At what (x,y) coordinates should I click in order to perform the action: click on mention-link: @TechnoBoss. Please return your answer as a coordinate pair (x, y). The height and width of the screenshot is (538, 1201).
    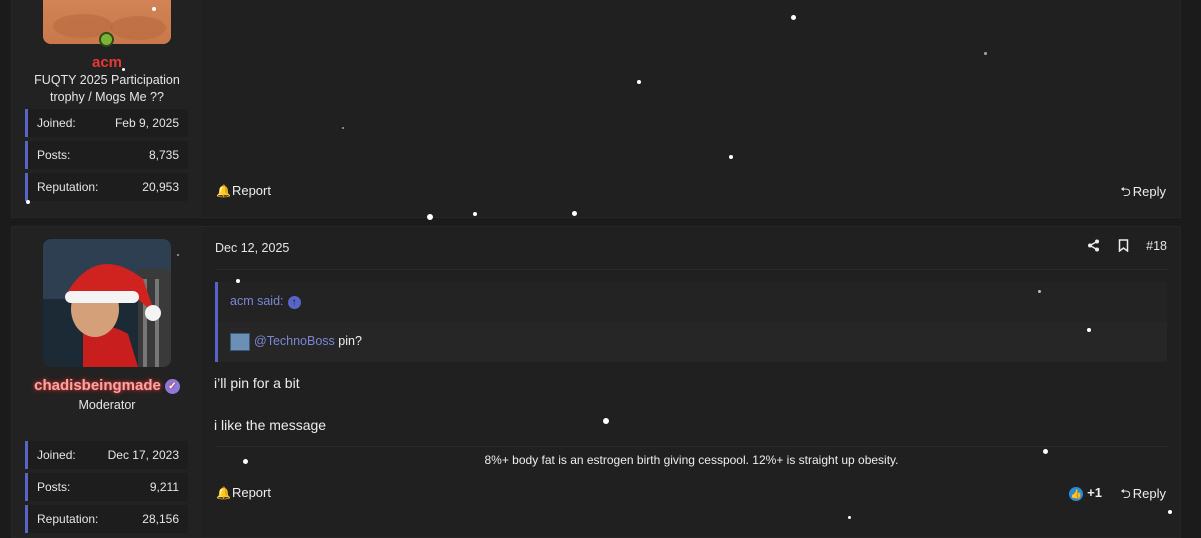
    Looking at the image, I should click on (294, 341).